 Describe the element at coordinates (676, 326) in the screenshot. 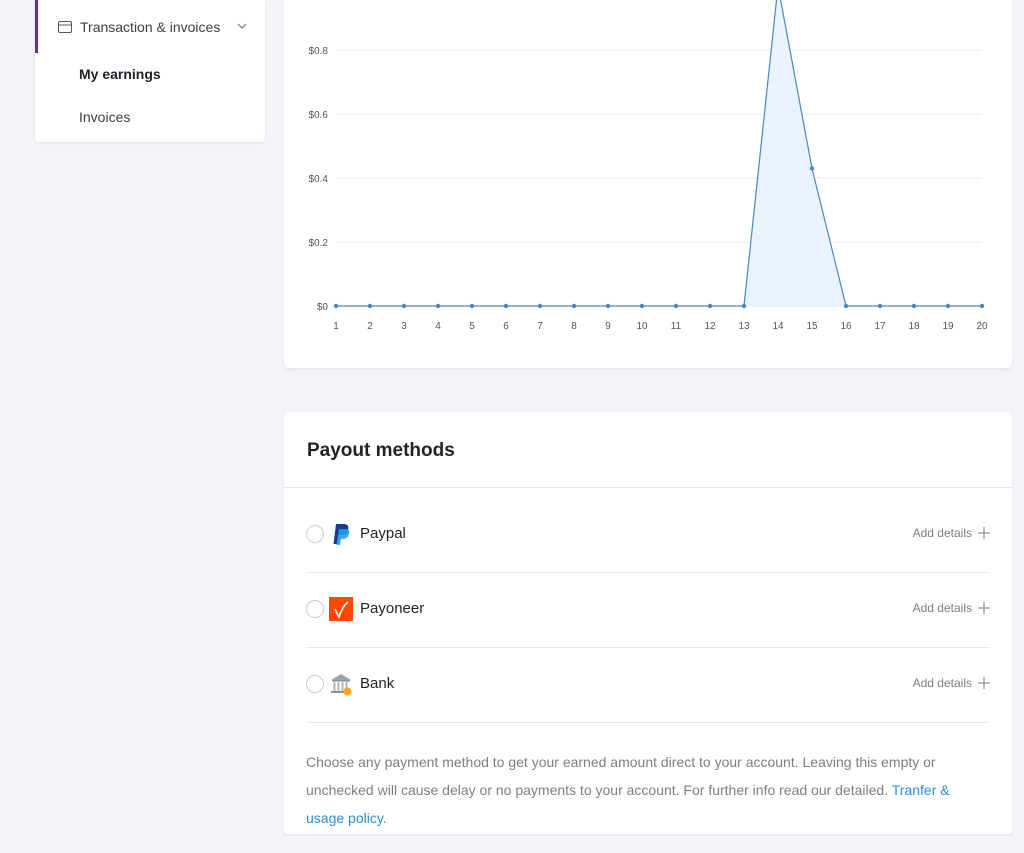

I see `x-tick-label: 11` at that location.